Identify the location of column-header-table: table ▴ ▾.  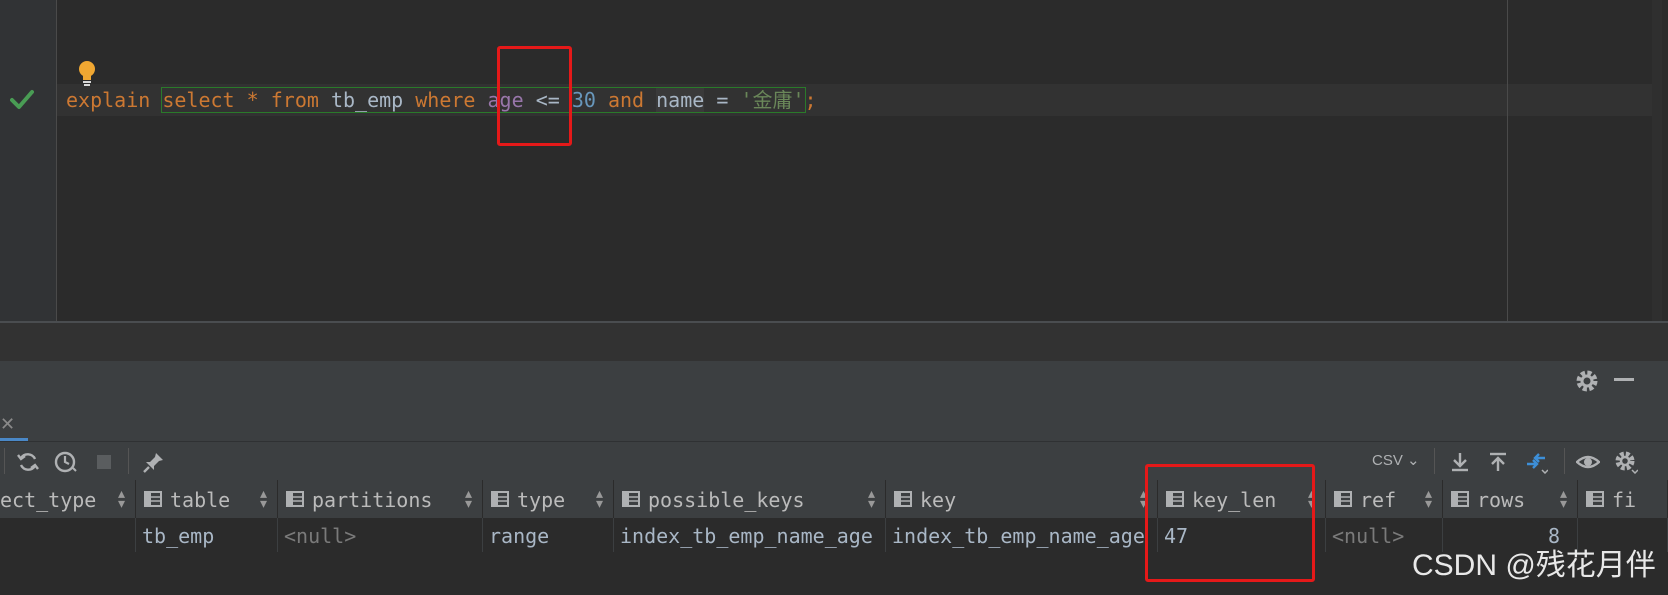
(207, 499).